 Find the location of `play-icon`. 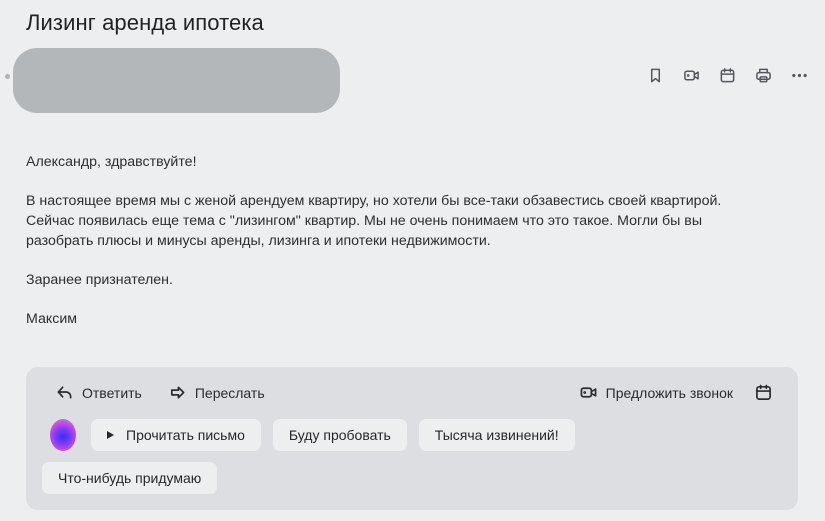

play-icon is located at coordinates (110, 435).